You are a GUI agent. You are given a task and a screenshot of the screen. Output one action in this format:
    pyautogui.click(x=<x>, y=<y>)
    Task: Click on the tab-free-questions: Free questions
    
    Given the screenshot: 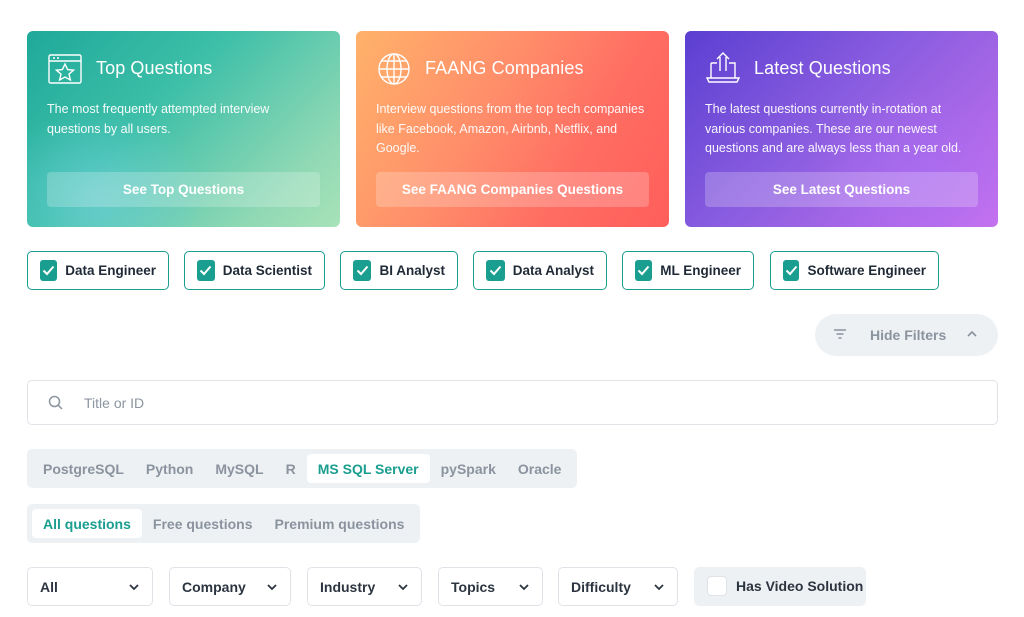 What is the action you would take?
    pyautogui.click(x=203, y=523)
    